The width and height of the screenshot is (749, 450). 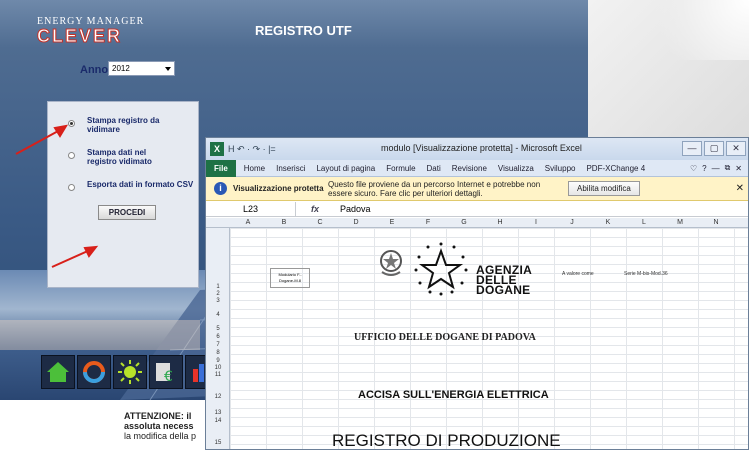 I want to click on row-header: 13, so click(x=218, y=413).